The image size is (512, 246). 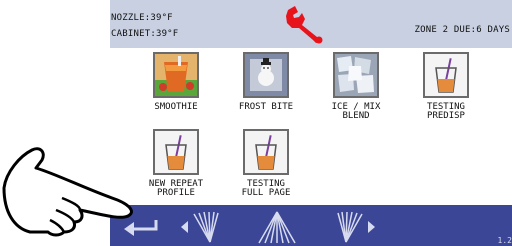 I want to click on menu-item-testing-predisp: TESTING PREDISP, so click(x=446, y=84).